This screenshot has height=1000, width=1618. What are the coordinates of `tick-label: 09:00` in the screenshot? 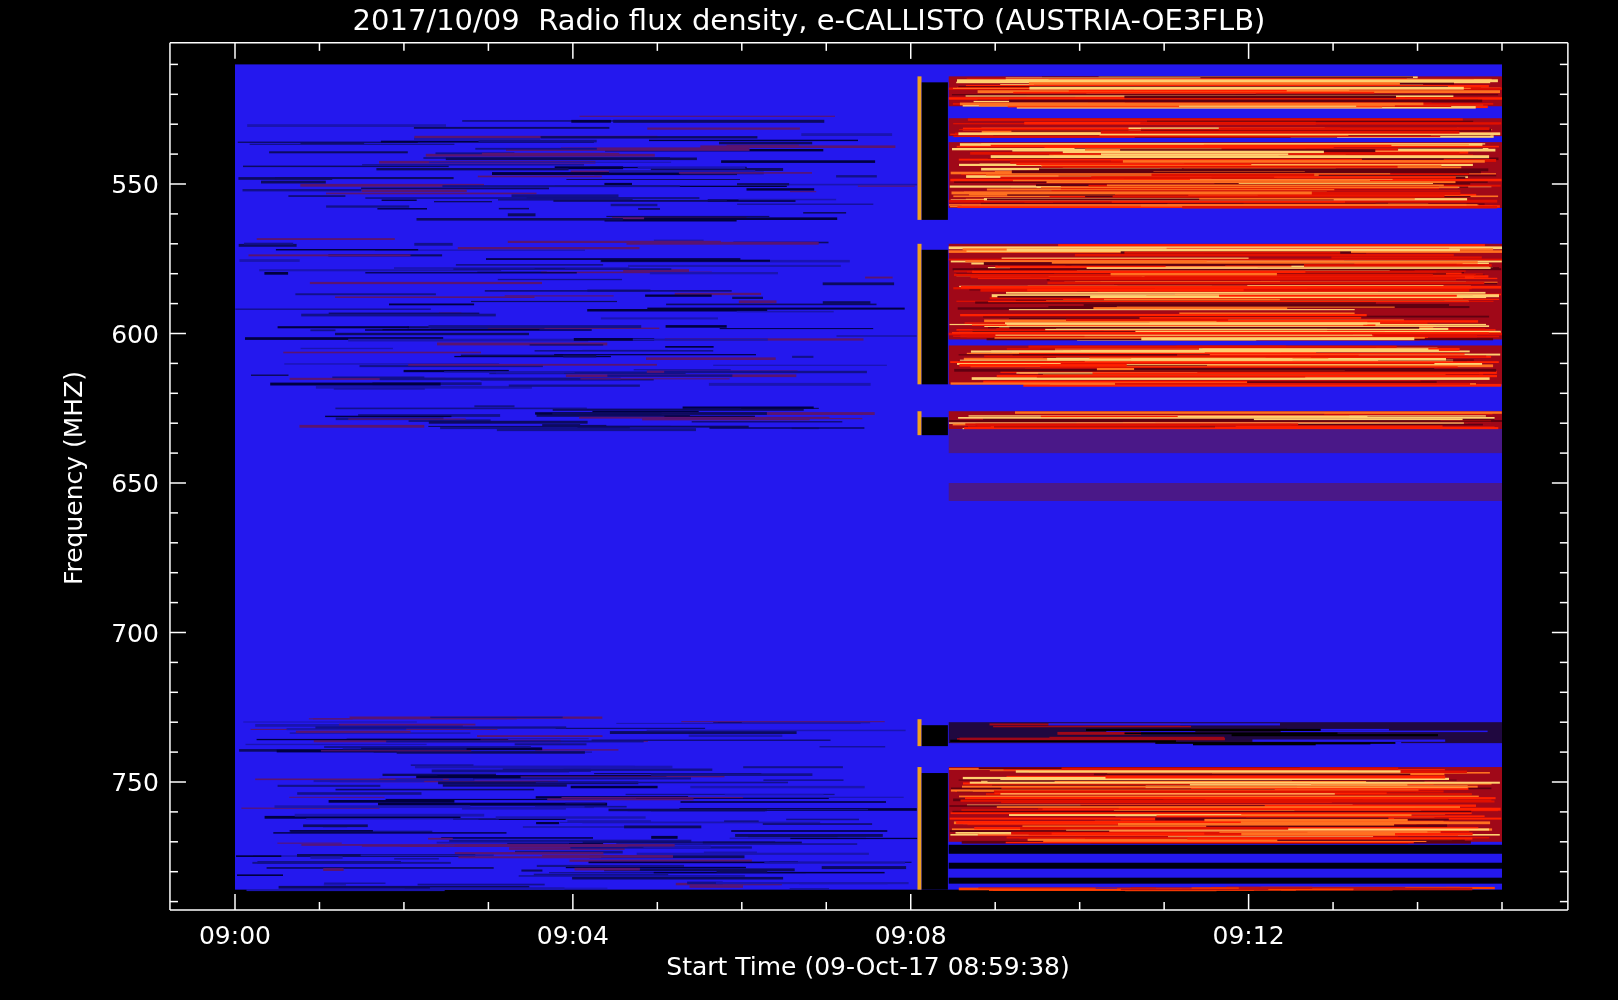 It's located at (235, 935).